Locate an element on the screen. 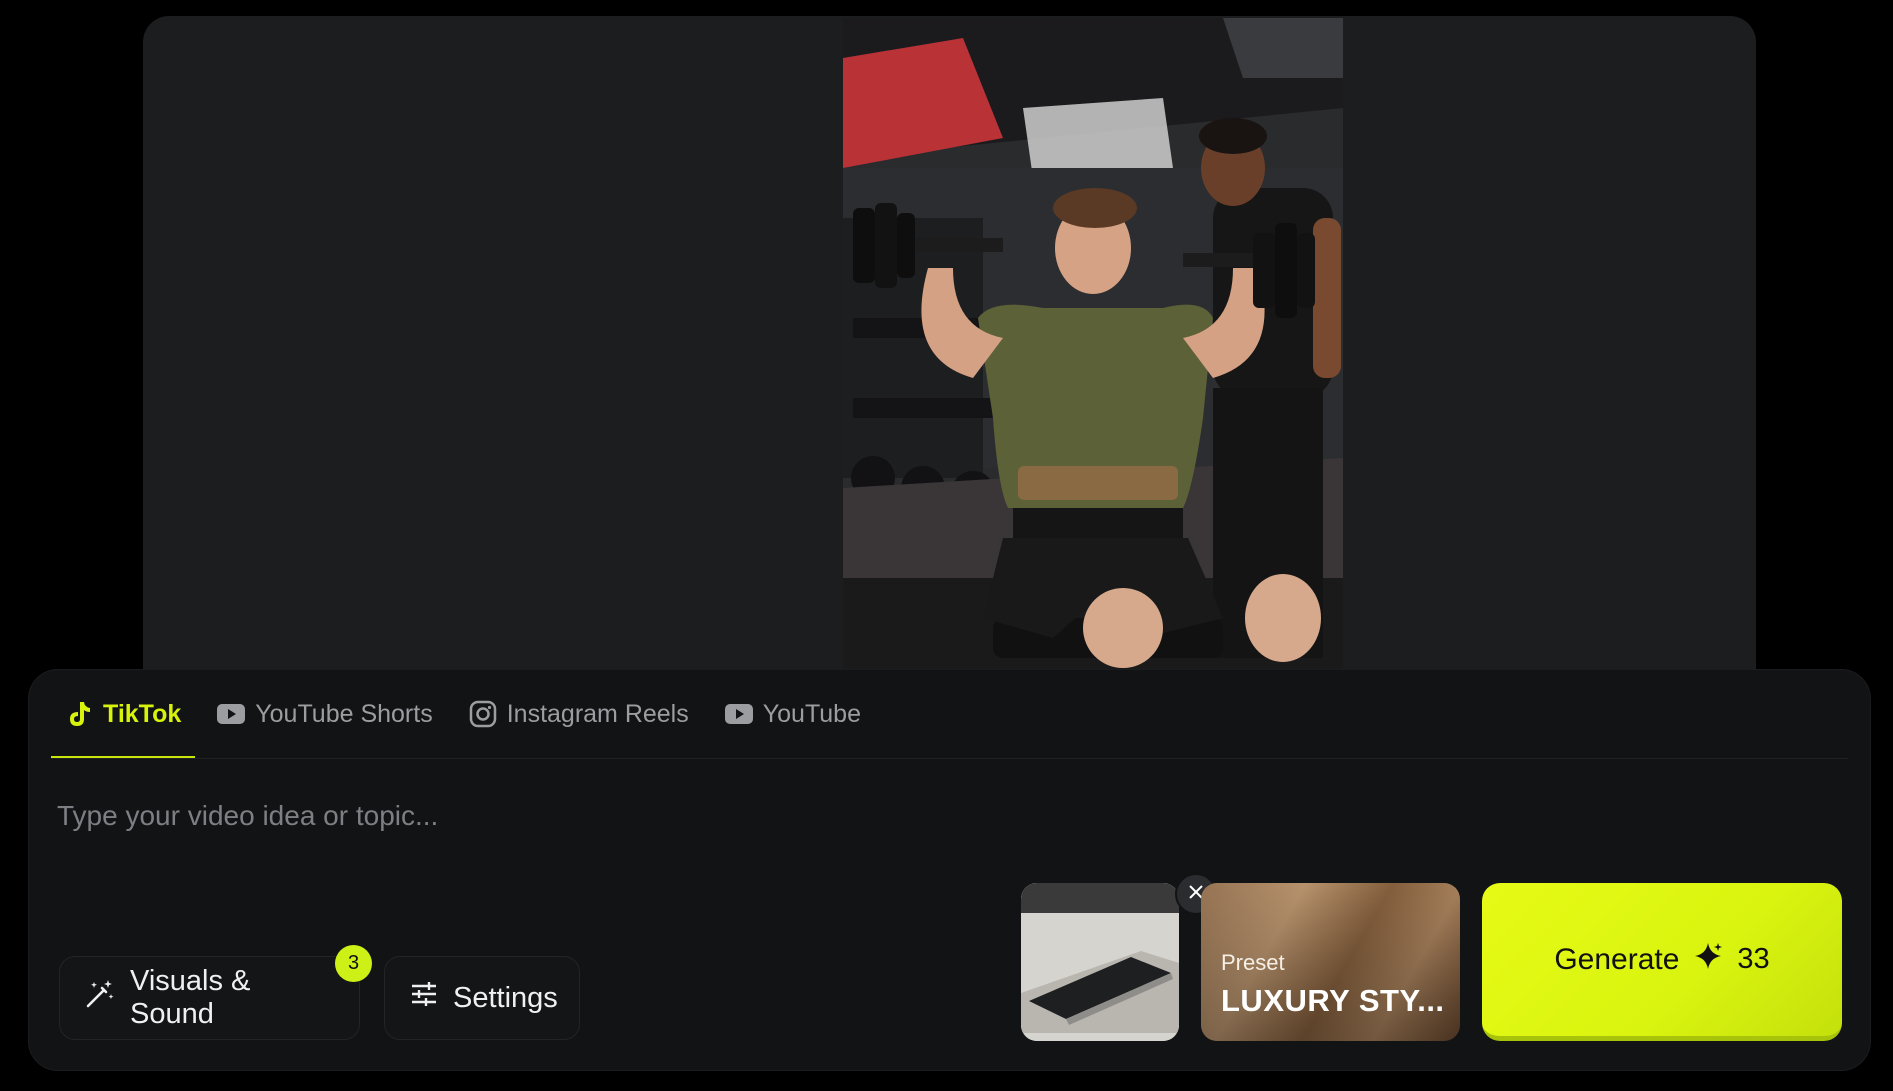  phone-image is located at coordinates (1100, 962).